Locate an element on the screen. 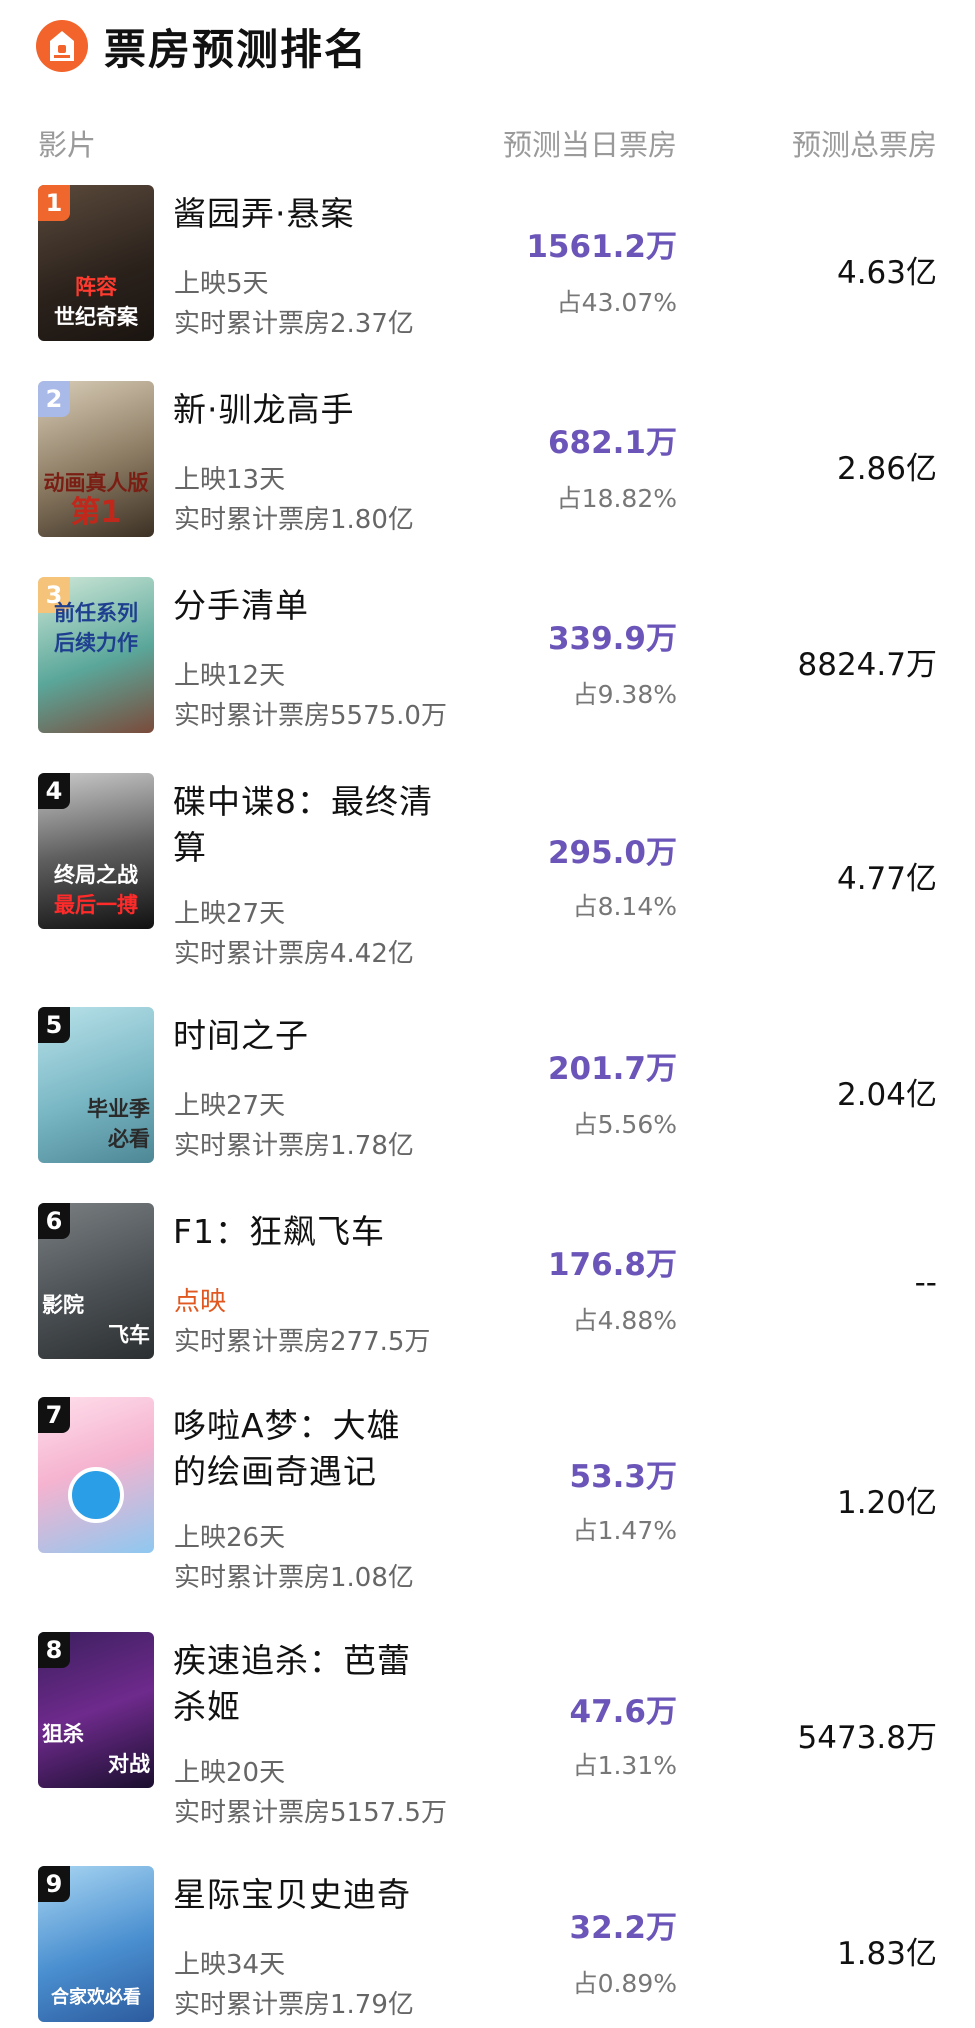 This screenshot has height=2028, width=975. movie-name: 碟中谍8：最终清算 is located at coordinates (303, 825).